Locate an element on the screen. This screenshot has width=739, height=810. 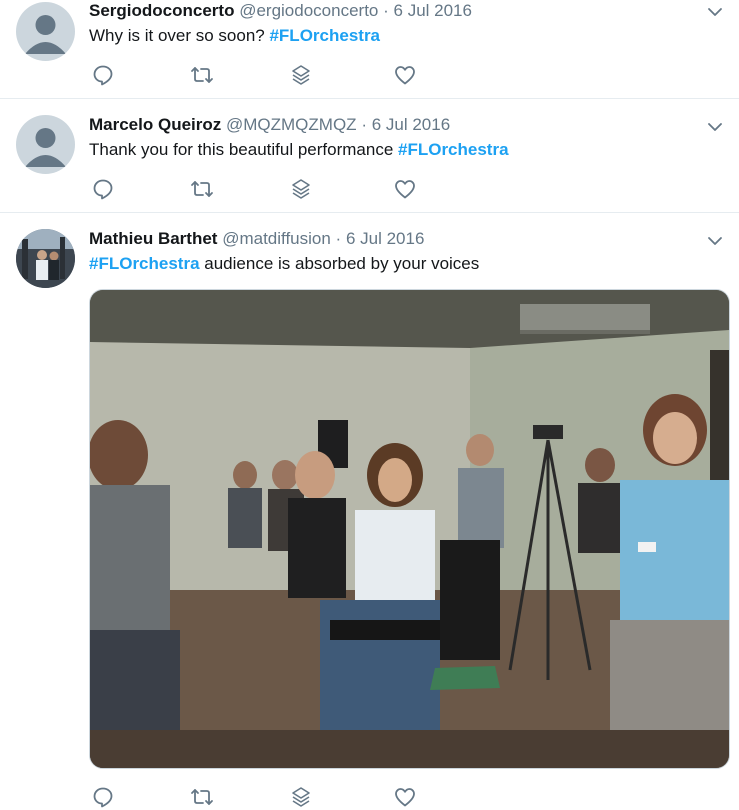
author-handle: @ergiodoconcerto is located at coordinates (308, 10).